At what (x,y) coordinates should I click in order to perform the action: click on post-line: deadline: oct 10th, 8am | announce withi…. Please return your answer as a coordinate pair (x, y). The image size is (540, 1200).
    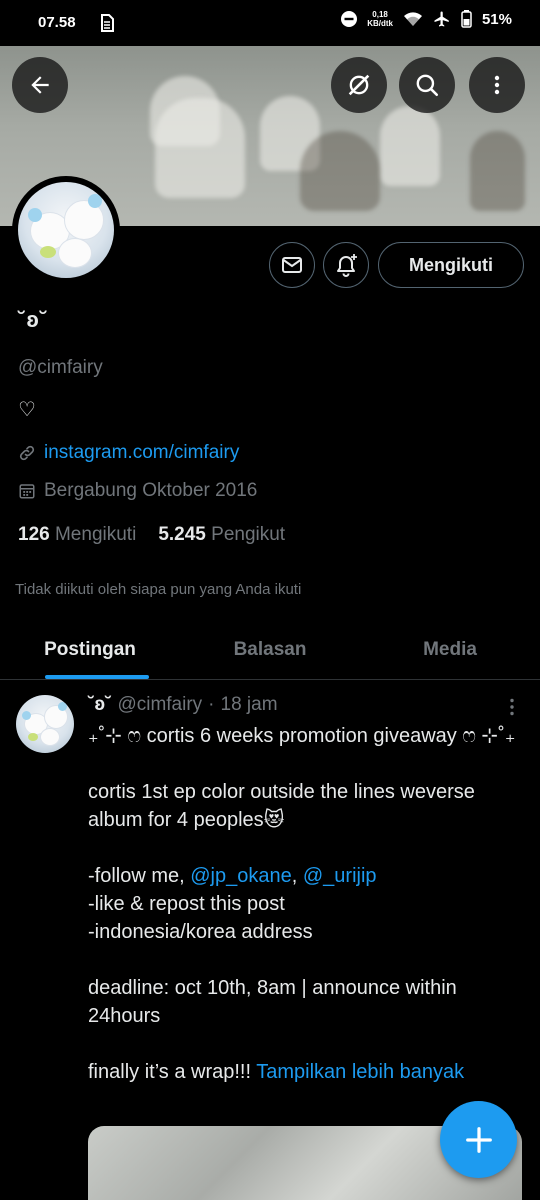
    Looking at the image, I should click on (272, 1002).